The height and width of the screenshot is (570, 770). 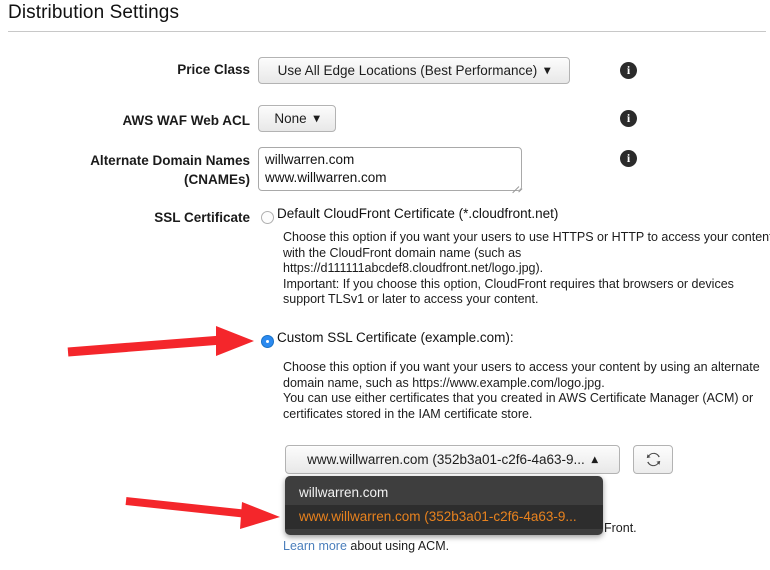 What do you see at coordinates (186, 120) in the screenshot?
I see `waf-acl-label: AWS WAF Web ACL` at bounding box center [186, 120].